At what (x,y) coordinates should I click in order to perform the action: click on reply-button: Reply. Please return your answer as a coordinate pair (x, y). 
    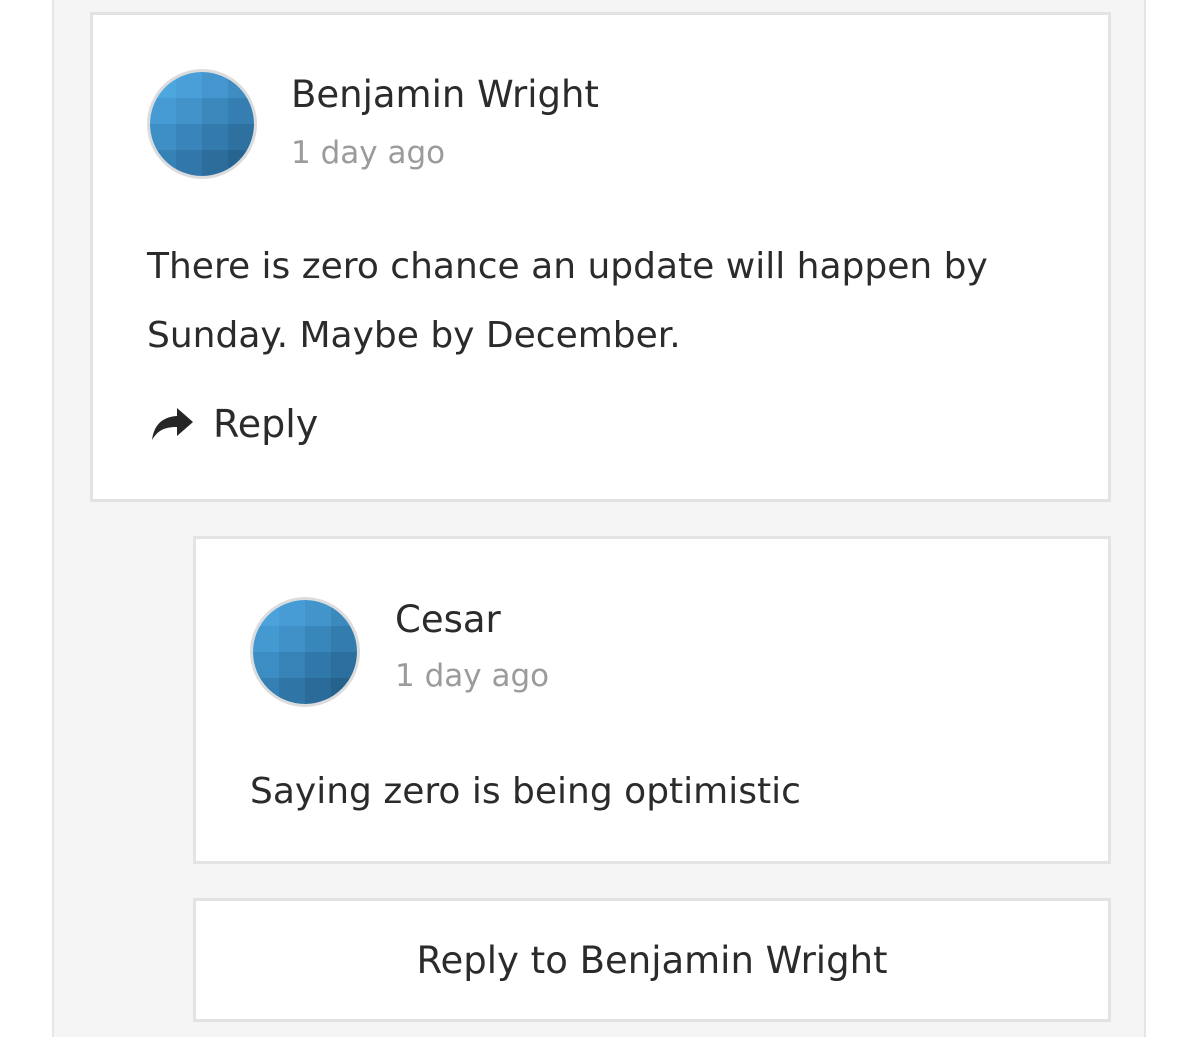
    Looking at the image, I should click on (234, 424).